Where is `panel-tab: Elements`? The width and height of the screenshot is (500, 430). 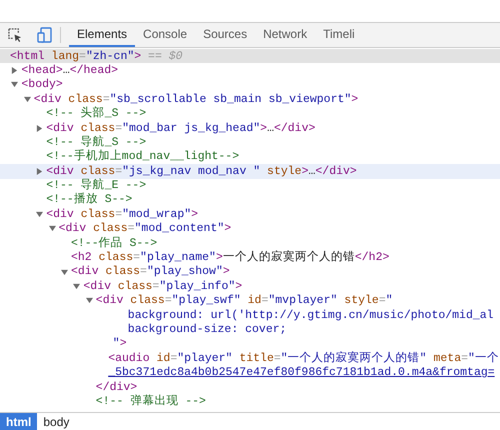
panel-tab: Elements is located at coordinates (102, 35).